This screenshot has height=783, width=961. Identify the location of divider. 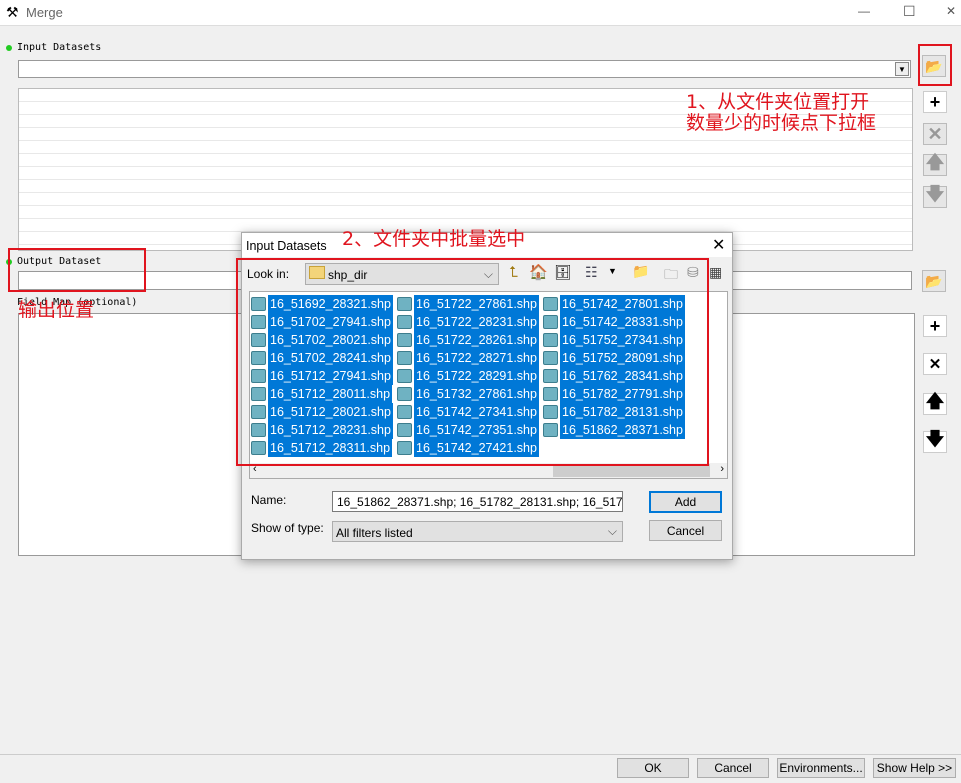
(480, 754).